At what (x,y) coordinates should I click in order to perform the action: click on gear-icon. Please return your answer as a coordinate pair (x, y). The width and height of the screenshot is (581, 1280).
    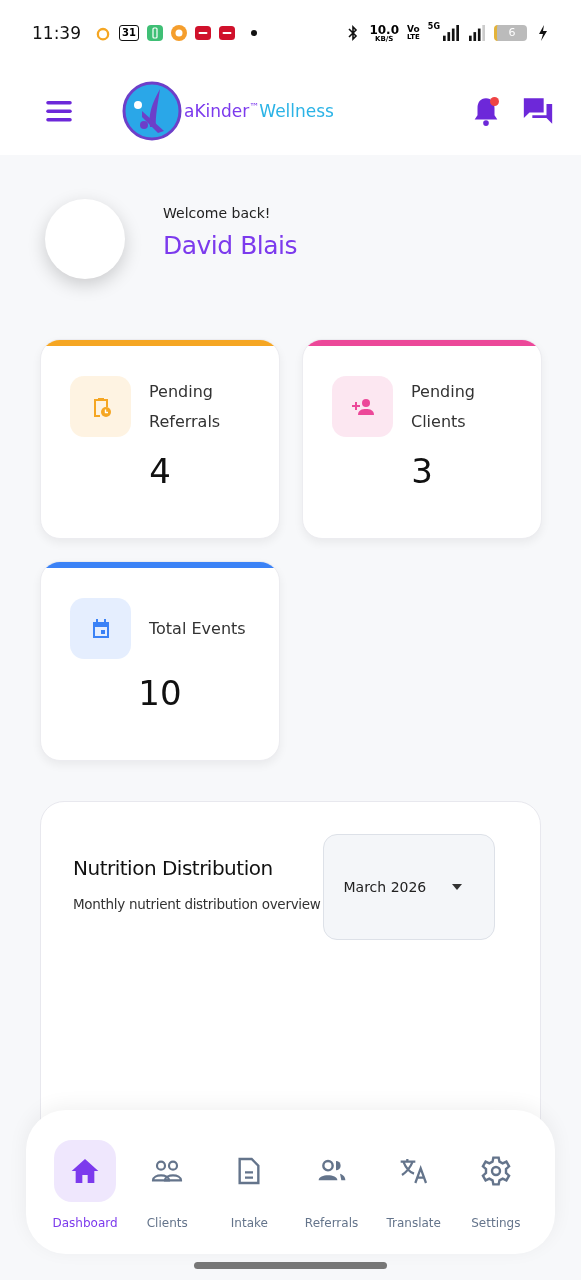
    Looking at the image, I should click on (495, 1171).